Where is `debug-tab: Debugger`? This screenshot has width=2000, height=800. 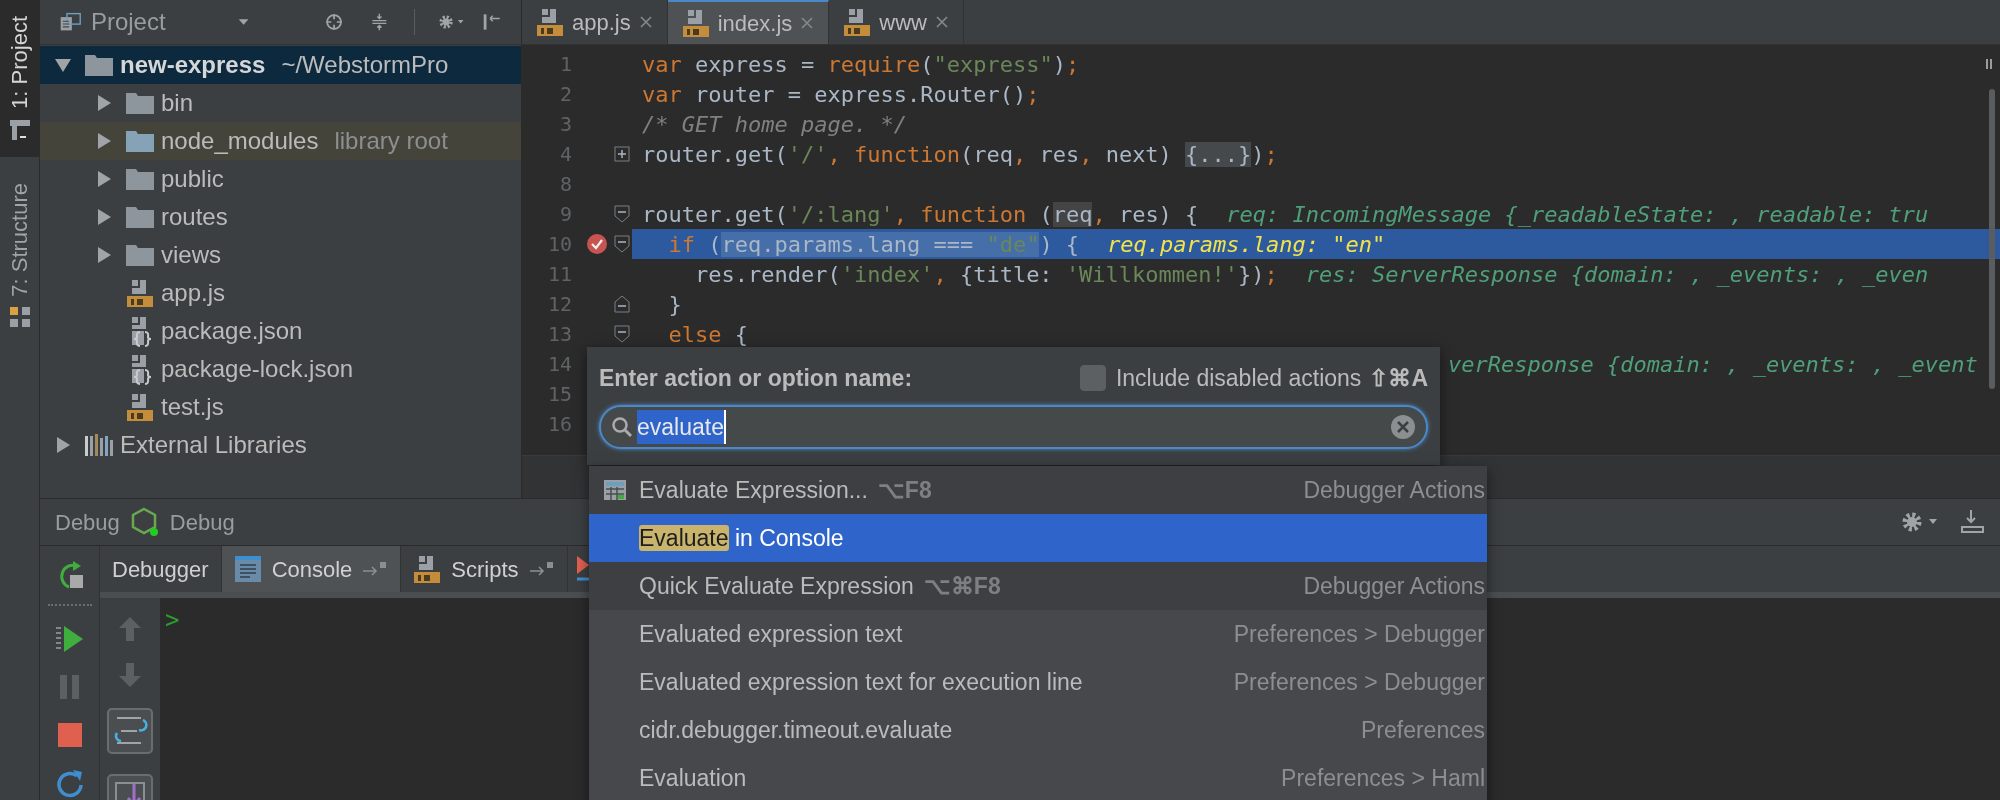
debug-tab: Debugger is located at coordinates (161, 569).